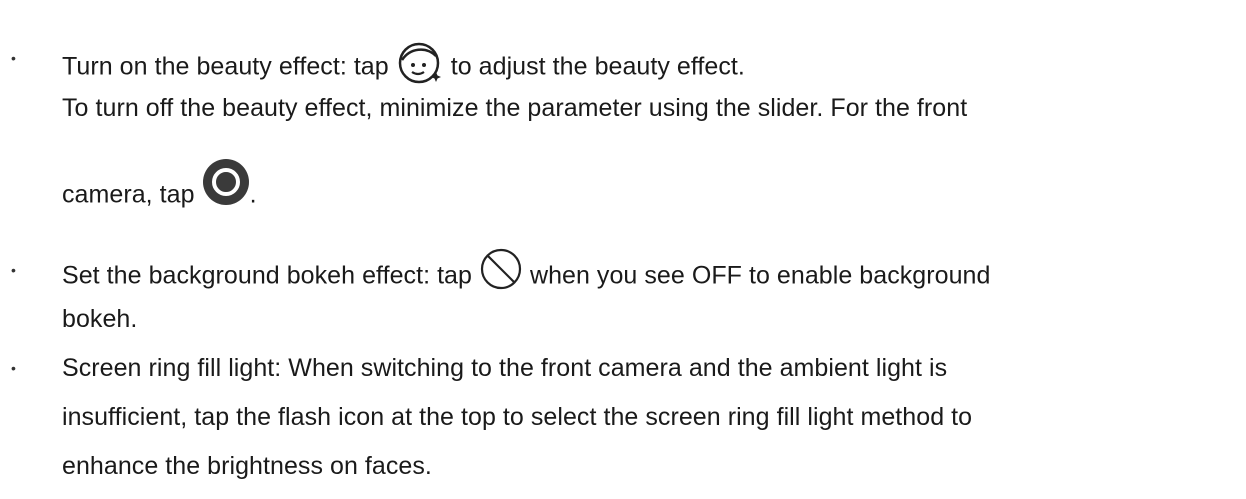 Image resolution: width=1246 pixels, height=499 pixels. I want to click on bullet-1-text-after-beauty-icon: to adjust the beauty effect., so click(594, 66).